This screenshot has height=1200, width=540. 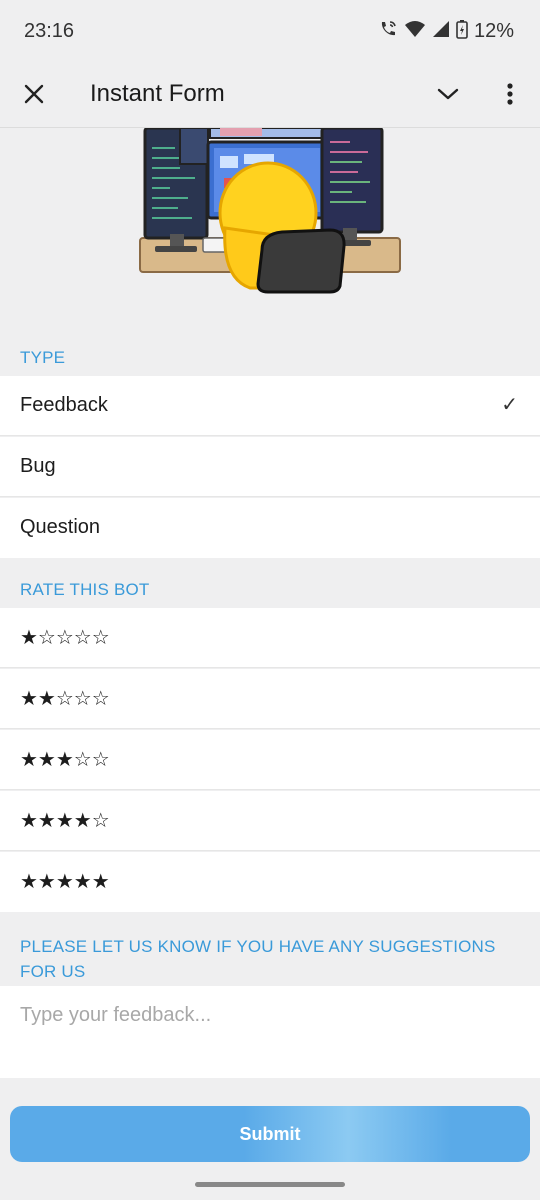 I want to click on more-vert-icon, so click(x=510, y=96).